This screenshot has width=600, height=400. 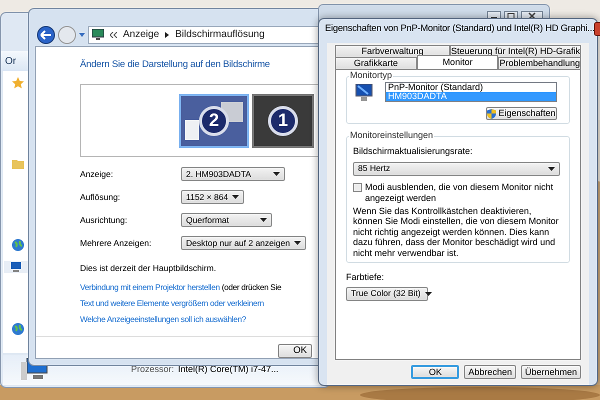 I want to click on setting-label: Ausrichtung:, so click(x=104, y=220).